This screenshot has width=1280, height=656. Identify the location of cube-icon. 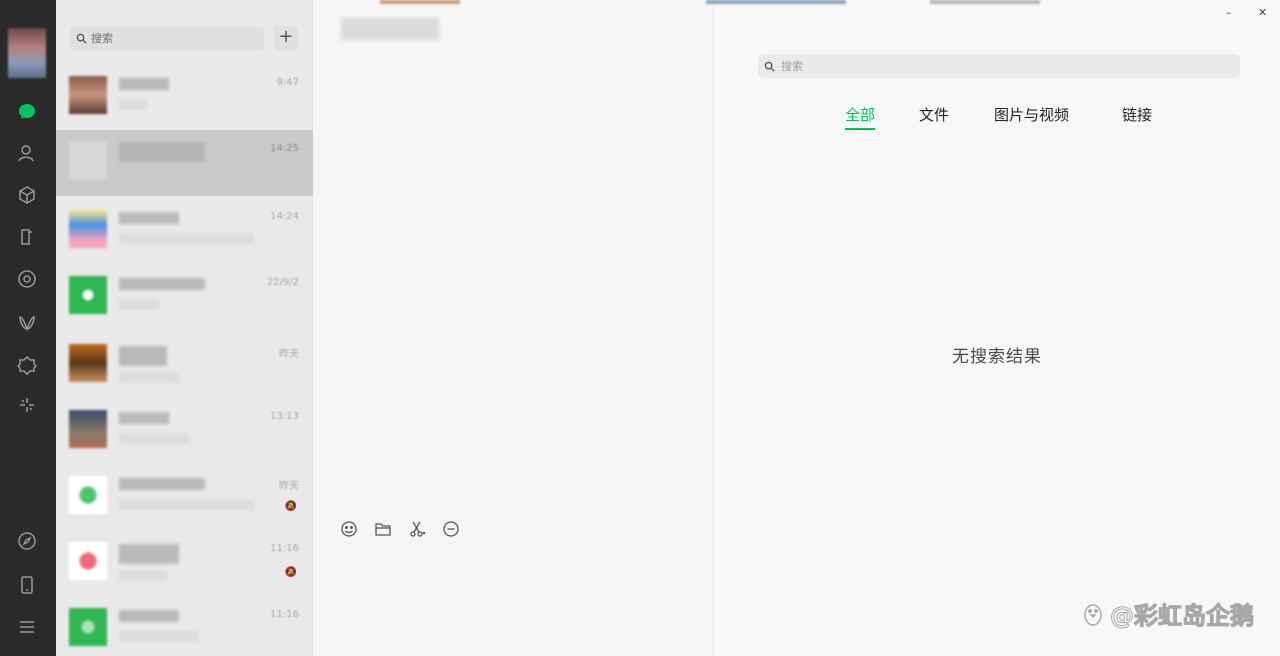
(27, 195).